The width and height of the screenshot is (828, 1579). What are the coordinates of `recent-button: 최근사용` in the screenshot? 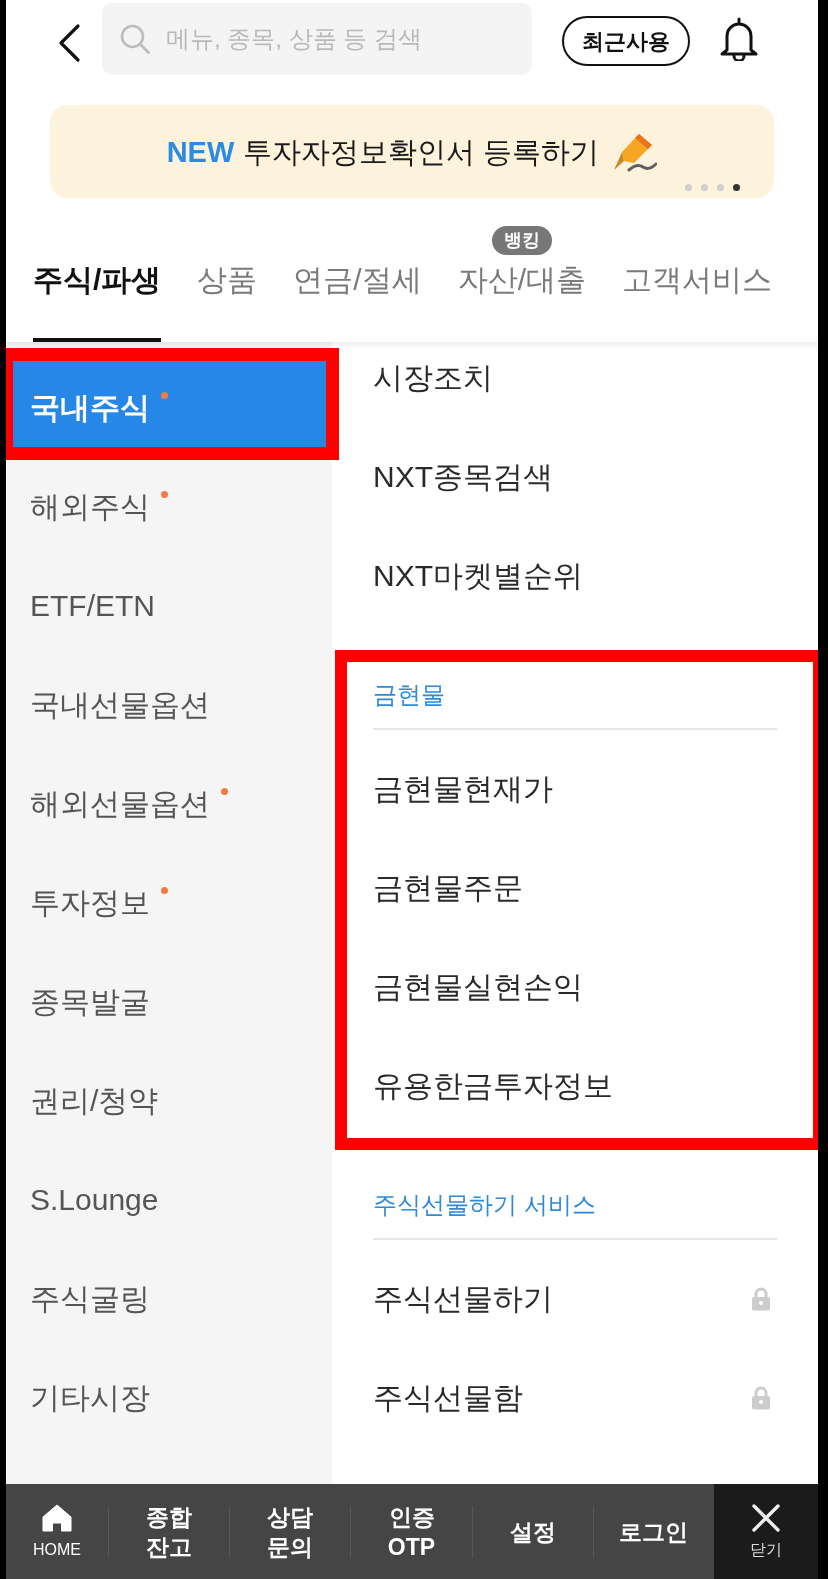 It's located at (626, 41).